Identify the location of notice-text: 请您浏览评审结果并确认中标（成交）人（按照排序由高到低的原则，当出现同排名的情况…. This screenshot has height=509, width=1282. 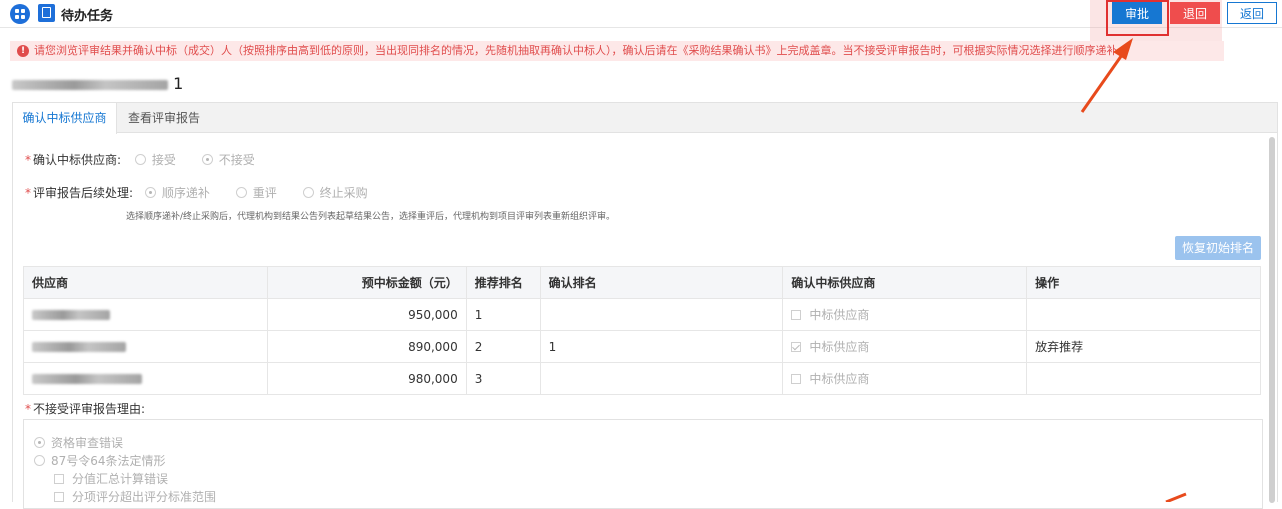
(576, 50).